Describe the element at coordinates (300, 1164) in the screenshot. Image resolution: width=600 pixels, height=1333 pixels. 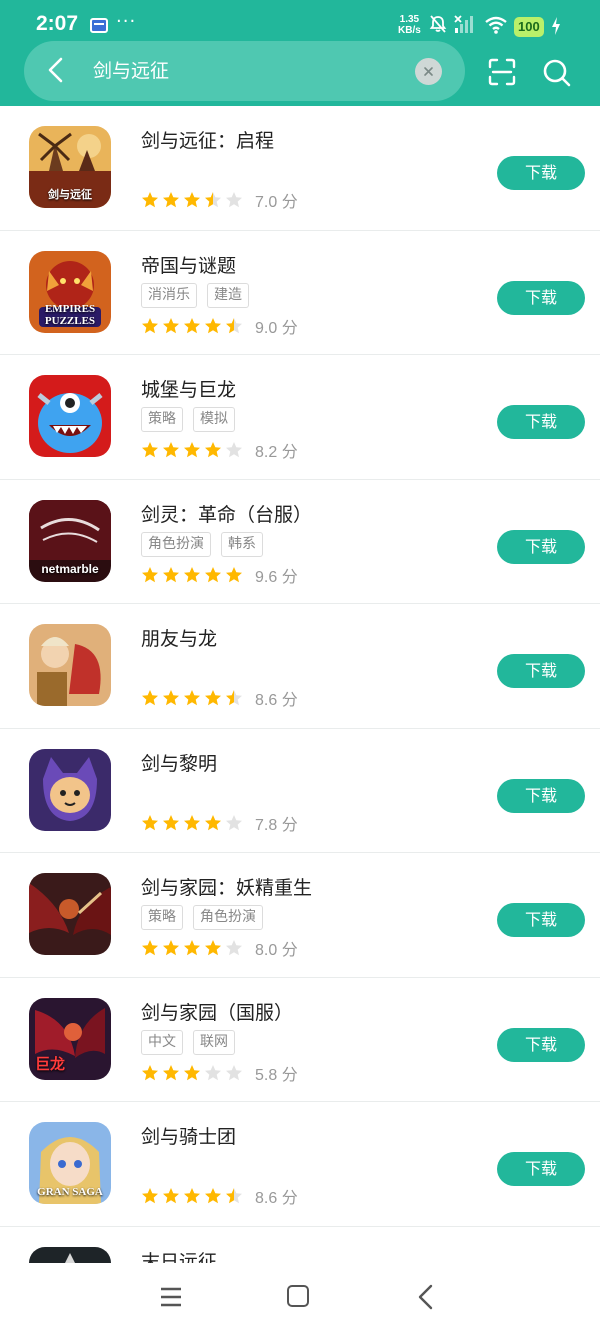
I see `app-list-item: GRAN SAGA 剑与骑士团 8.6 分 下载` at that location.